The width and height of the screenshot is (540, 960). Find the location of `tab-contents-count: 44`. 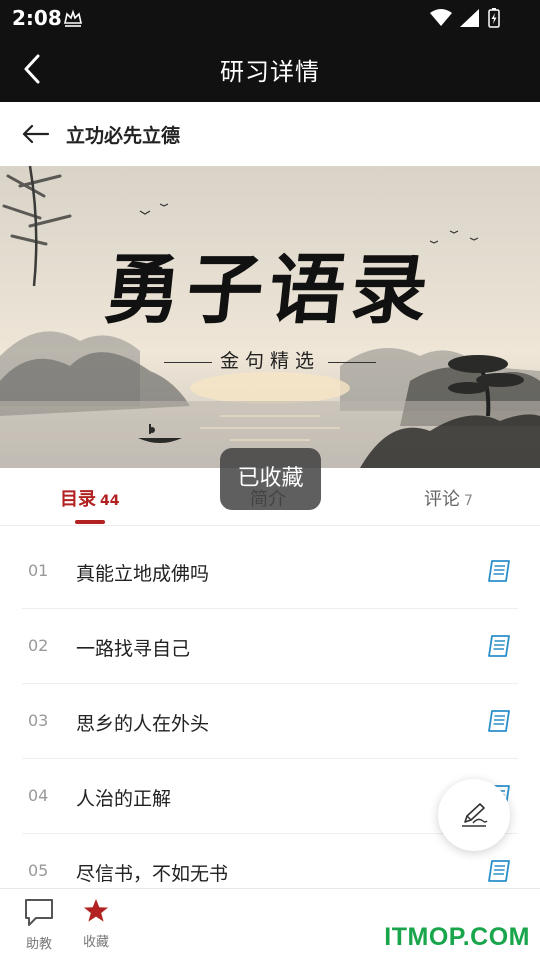

tab-contents-count: 44 is located at coordinates (110, 501).